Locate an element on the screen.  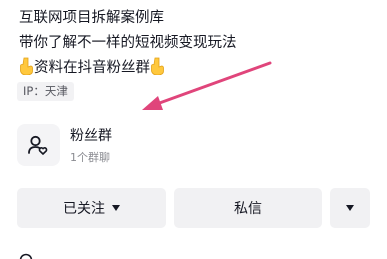
more-options-button is located at coordinates (350, 208).